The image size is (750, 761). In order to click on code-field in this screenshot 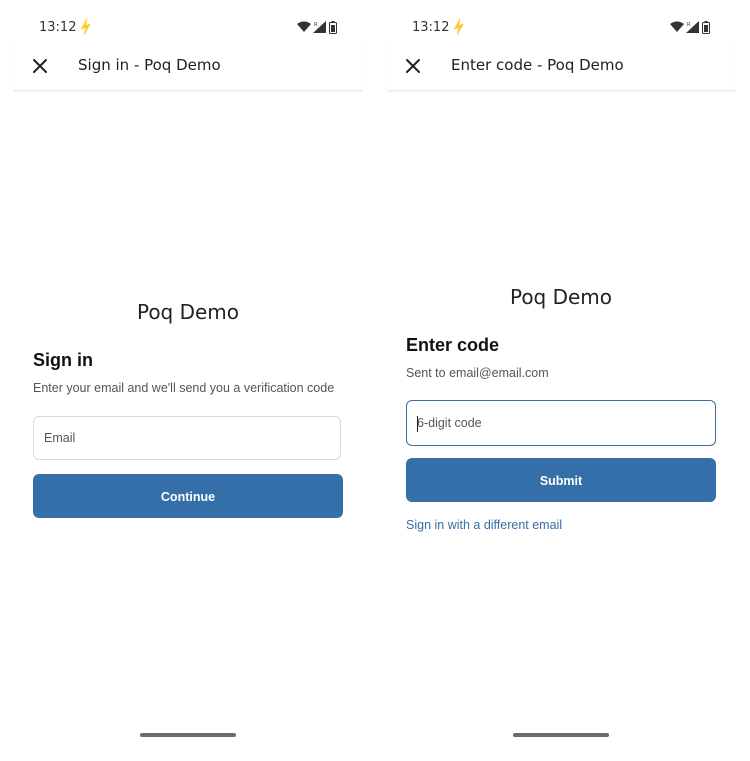, I will do `click(561, 423)`.